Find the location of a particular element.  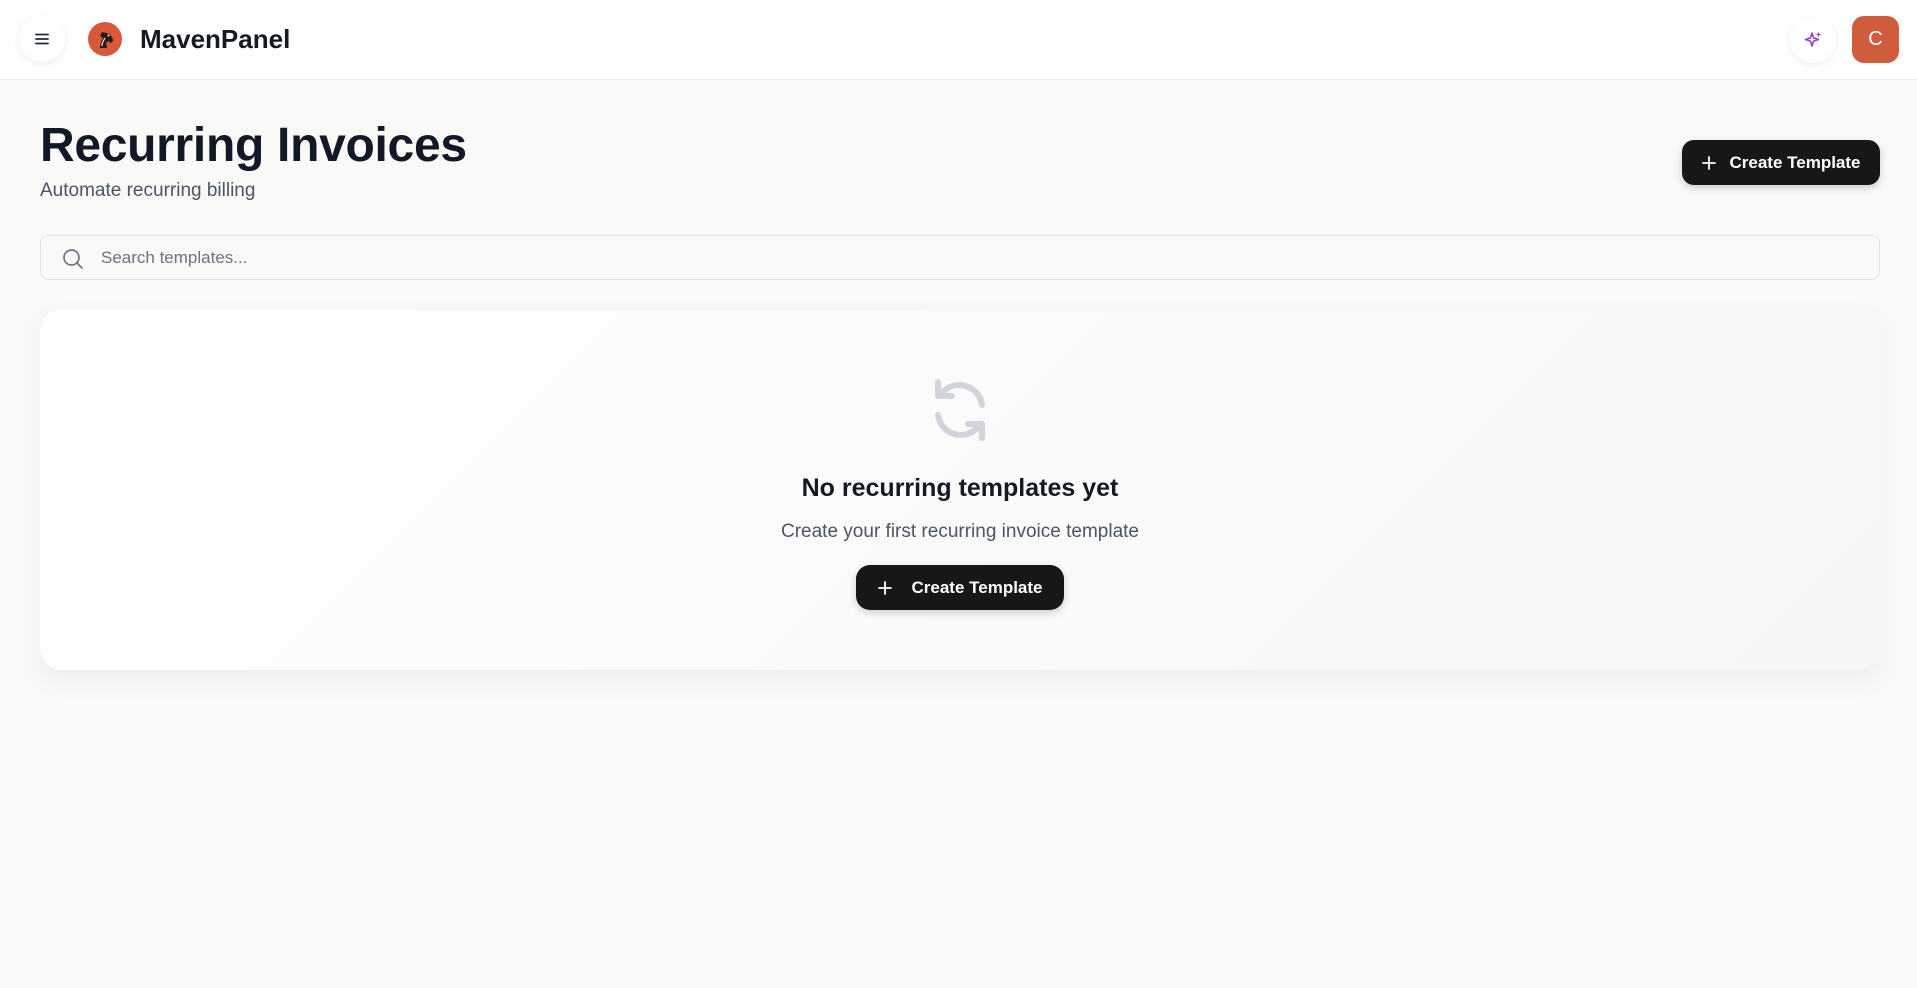

horse-logo-icon is located at coordinates (105, 39).